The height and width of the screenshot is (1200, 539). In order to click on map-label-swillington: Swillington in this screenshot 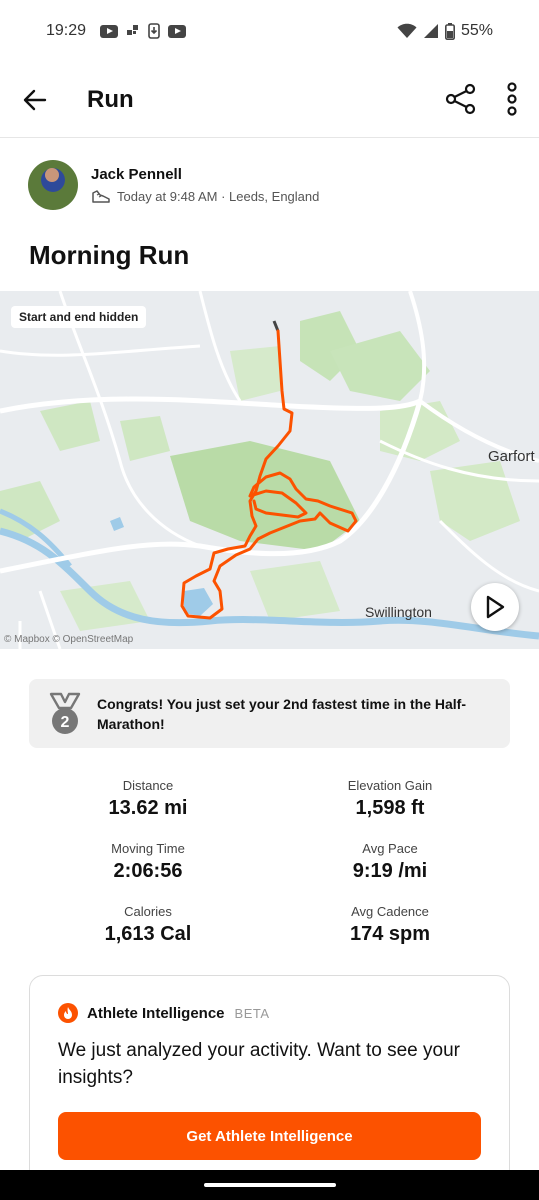, I will do `click(398, 612)`.